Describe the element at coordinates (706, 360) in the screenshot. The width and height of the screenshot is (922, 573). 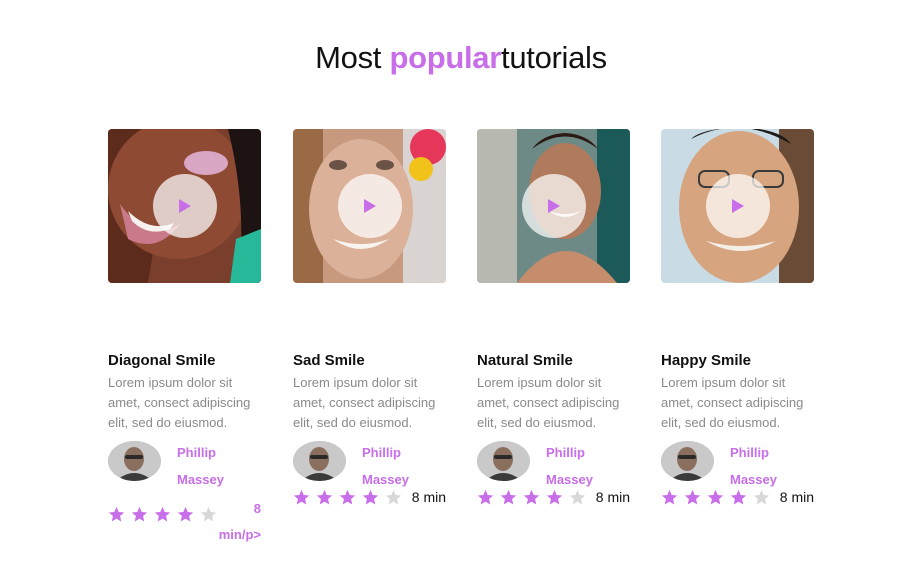
I see `tutorial-title: Happy Smile` at that location.